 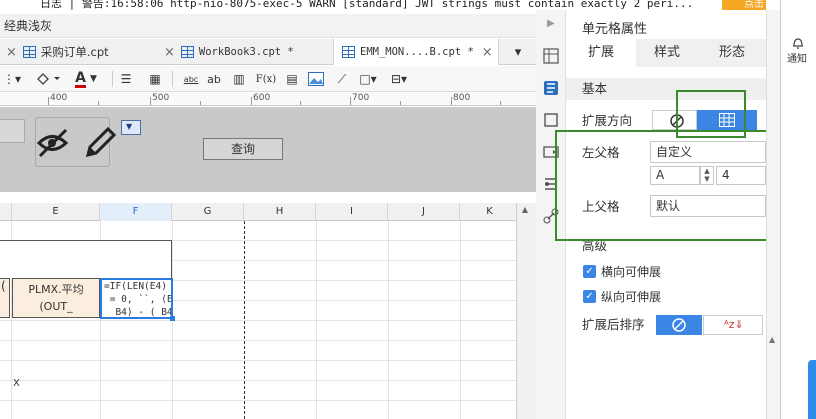 What do you see at coordinates (136, 212) in the screenshot?
I see `column-header-selected: F` at bounding box center [136, 212].